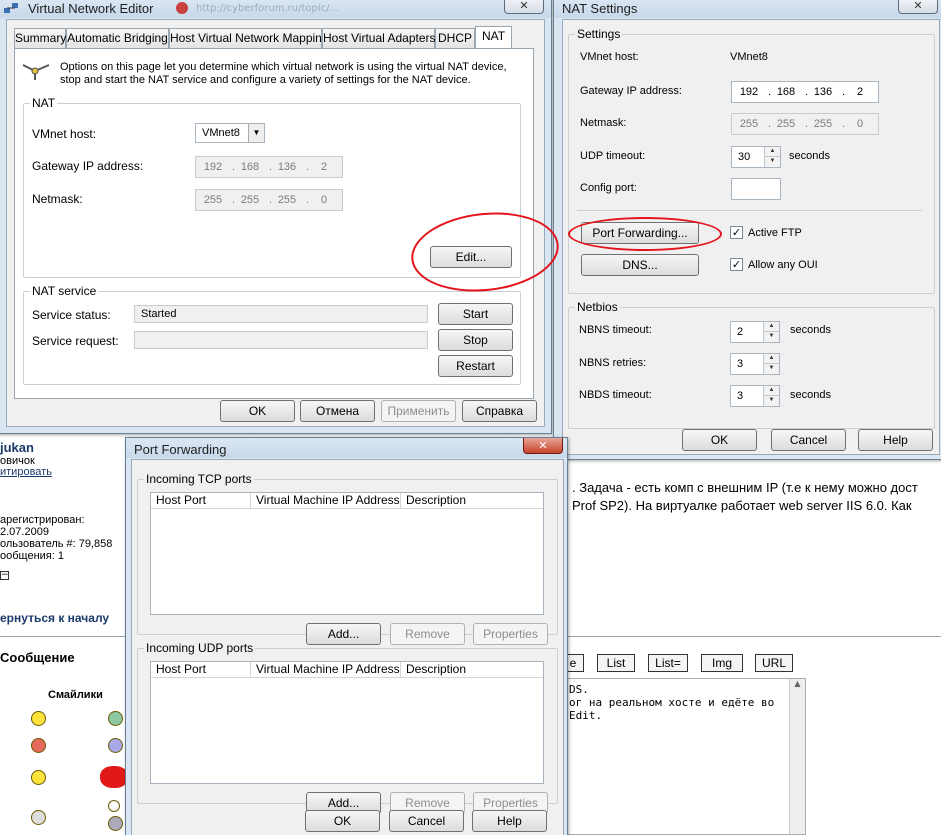  What do you see at coordinates (786, 92) in the screenshot?
I see `ip-octet: 168` at bounding box center [786, 92].